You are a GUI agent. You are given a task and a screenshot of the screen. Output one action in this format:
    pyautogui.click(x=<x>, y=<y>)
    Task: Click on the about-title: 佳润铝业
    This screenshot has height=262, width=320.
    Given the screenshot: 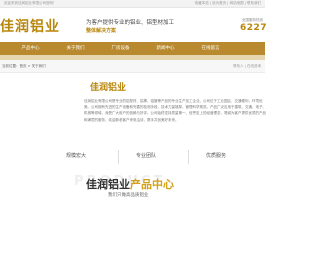 What is the action you would take?
    pyautogui.click(x=108, y=88)
    